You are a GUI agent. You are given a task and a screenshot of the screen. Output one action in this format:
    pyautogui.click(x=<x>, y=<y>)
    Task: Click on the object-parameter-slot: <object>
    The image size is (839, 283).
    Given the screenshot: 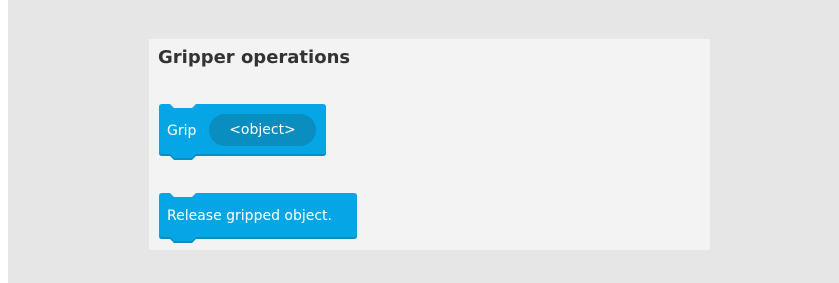 What is the action you would take?
    pyautogui.click(x=262, y=130)
    